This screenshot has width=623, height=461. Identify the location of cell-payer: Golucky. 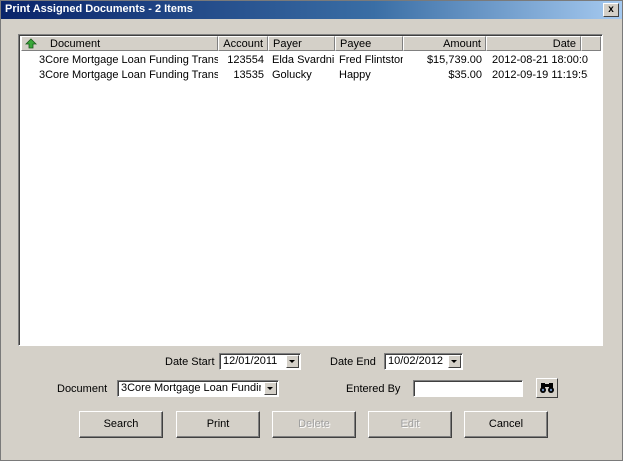
(292, 75).